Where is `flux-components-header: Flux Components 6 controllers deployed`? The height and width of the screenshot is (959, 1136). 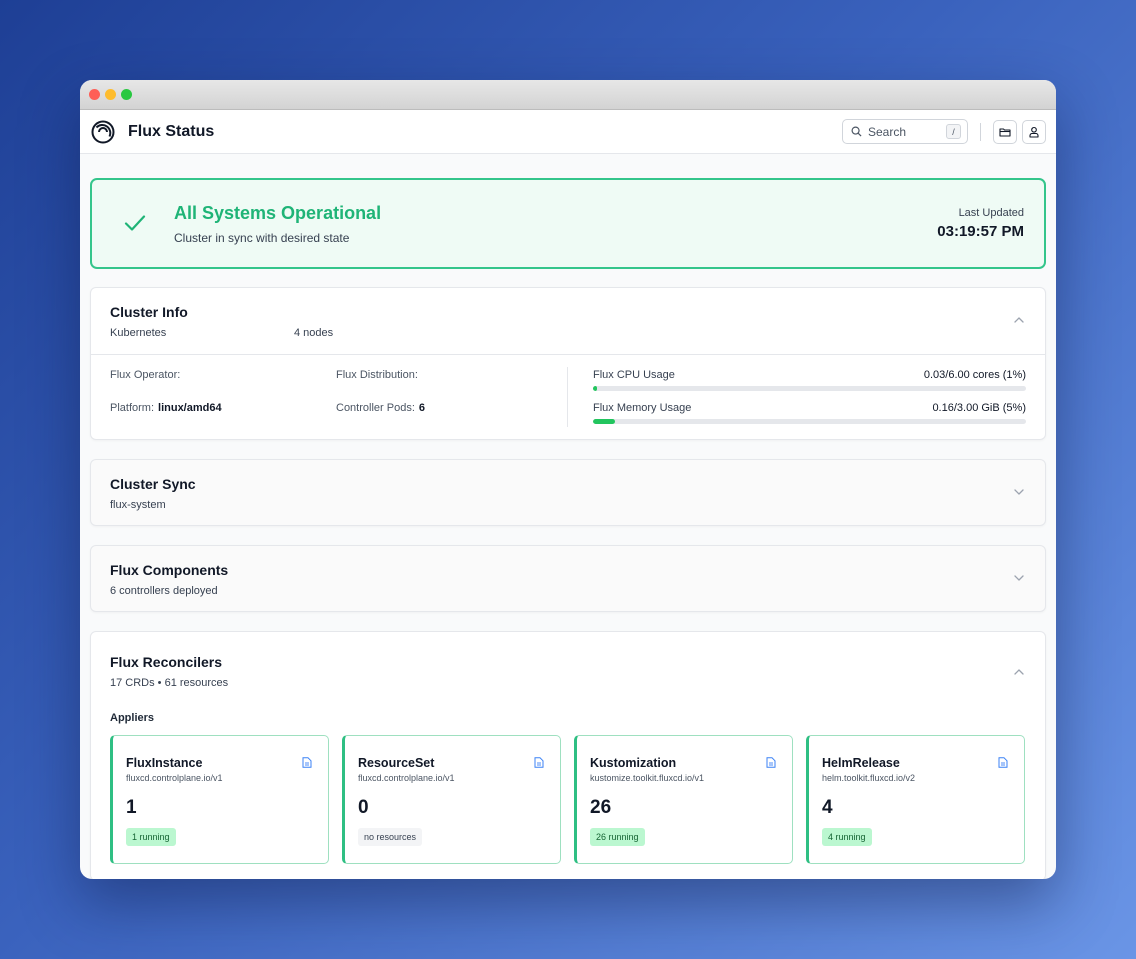
flux-components-header: Flux Components 6 controllers deployed is located at coordinates (568, 579).